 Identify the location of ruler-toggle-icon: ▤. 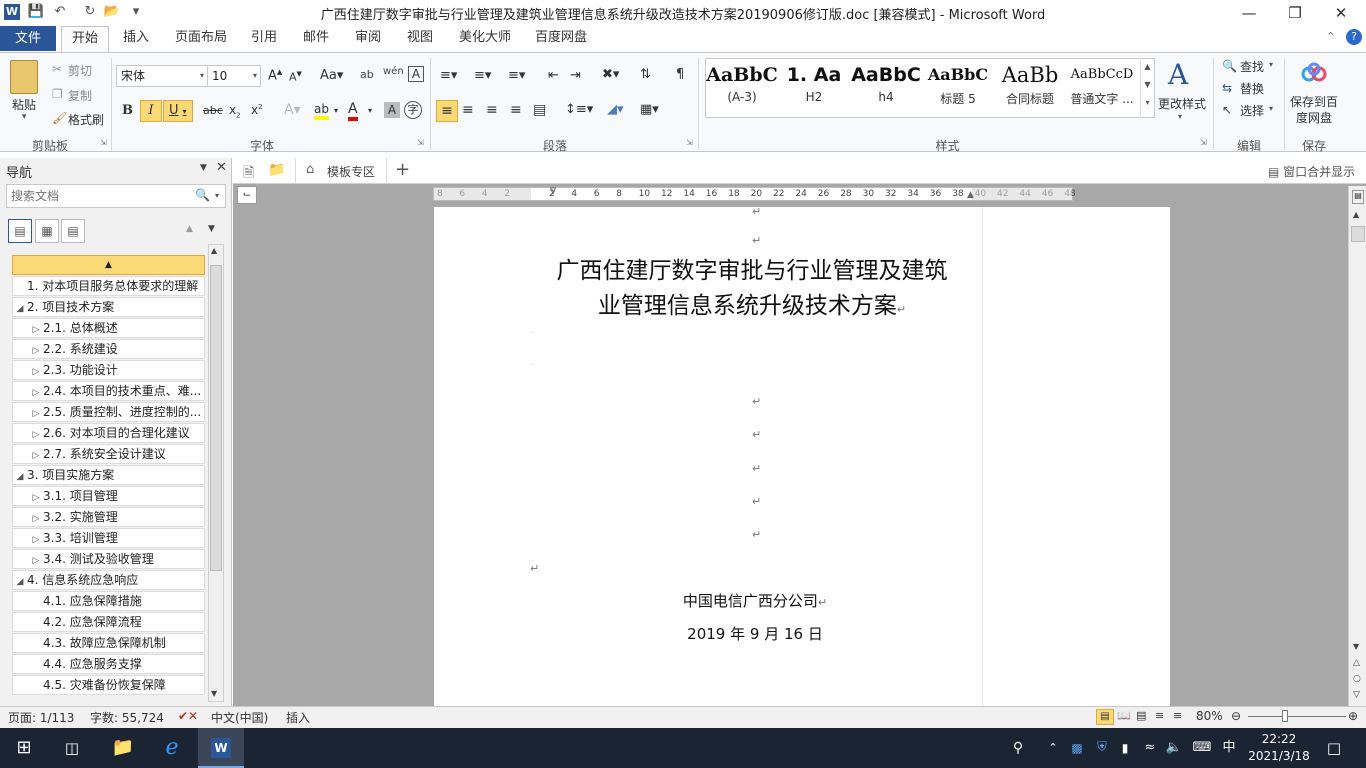
(1358, 197).